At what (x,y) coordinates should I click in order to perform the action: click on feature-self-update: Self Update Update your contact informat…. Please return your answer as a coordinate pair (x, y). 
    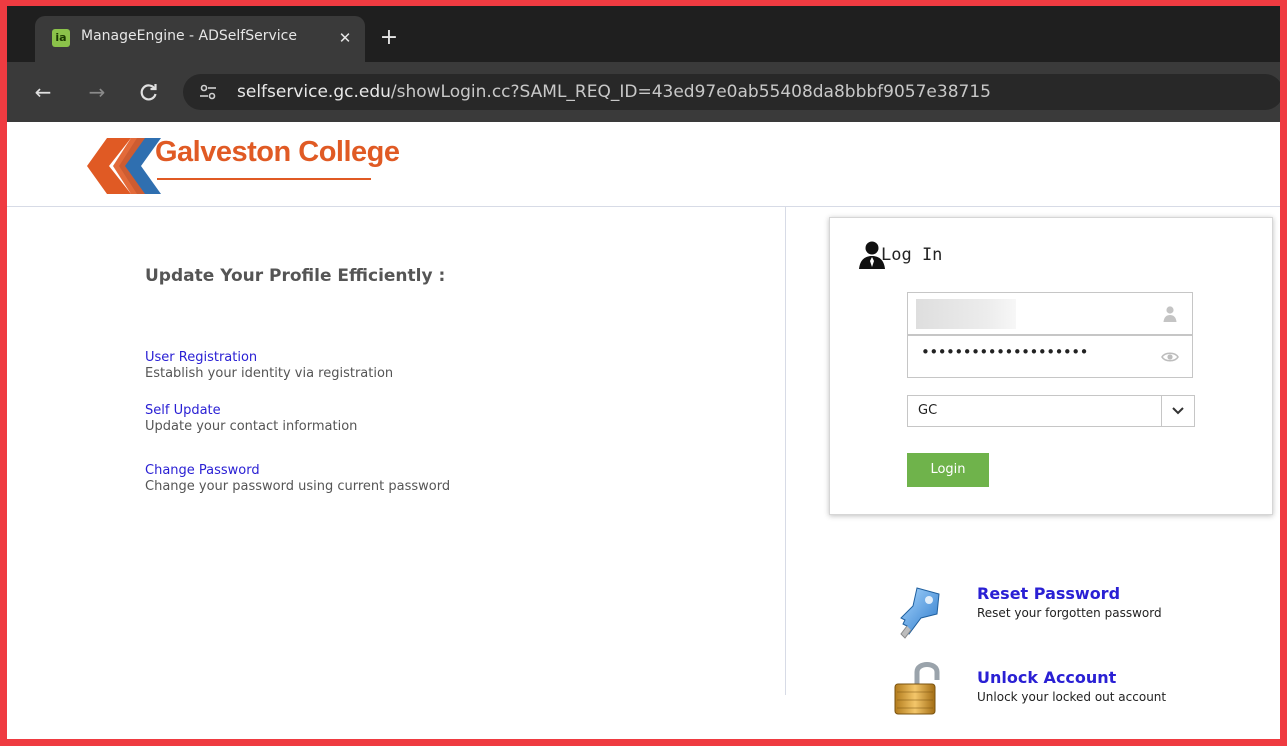
    Looking at the image, I should click on (445, 419).